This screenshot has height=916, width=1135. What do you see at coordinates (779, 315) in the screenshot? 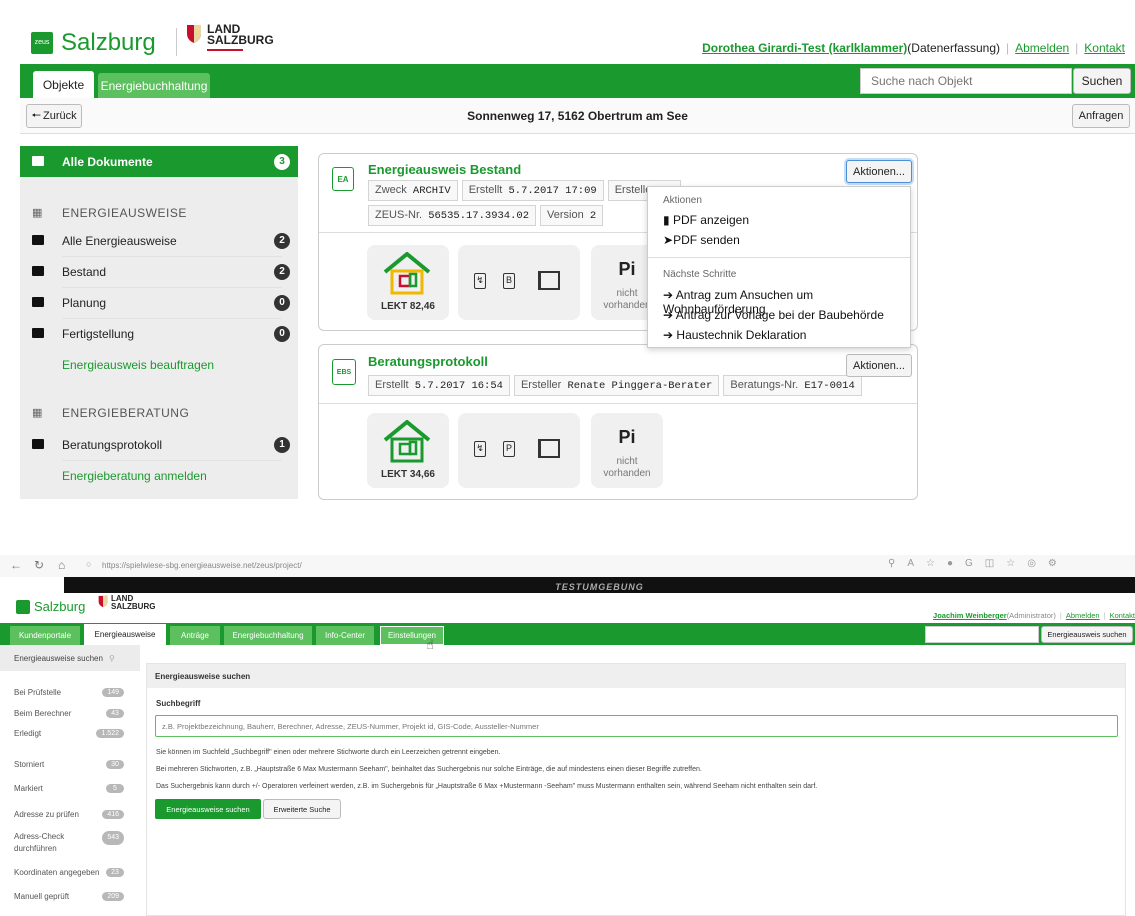
I see `menu-item-label: Antrag zur Vorlage bei der Baubehörde` at bounding box center [779, 315].